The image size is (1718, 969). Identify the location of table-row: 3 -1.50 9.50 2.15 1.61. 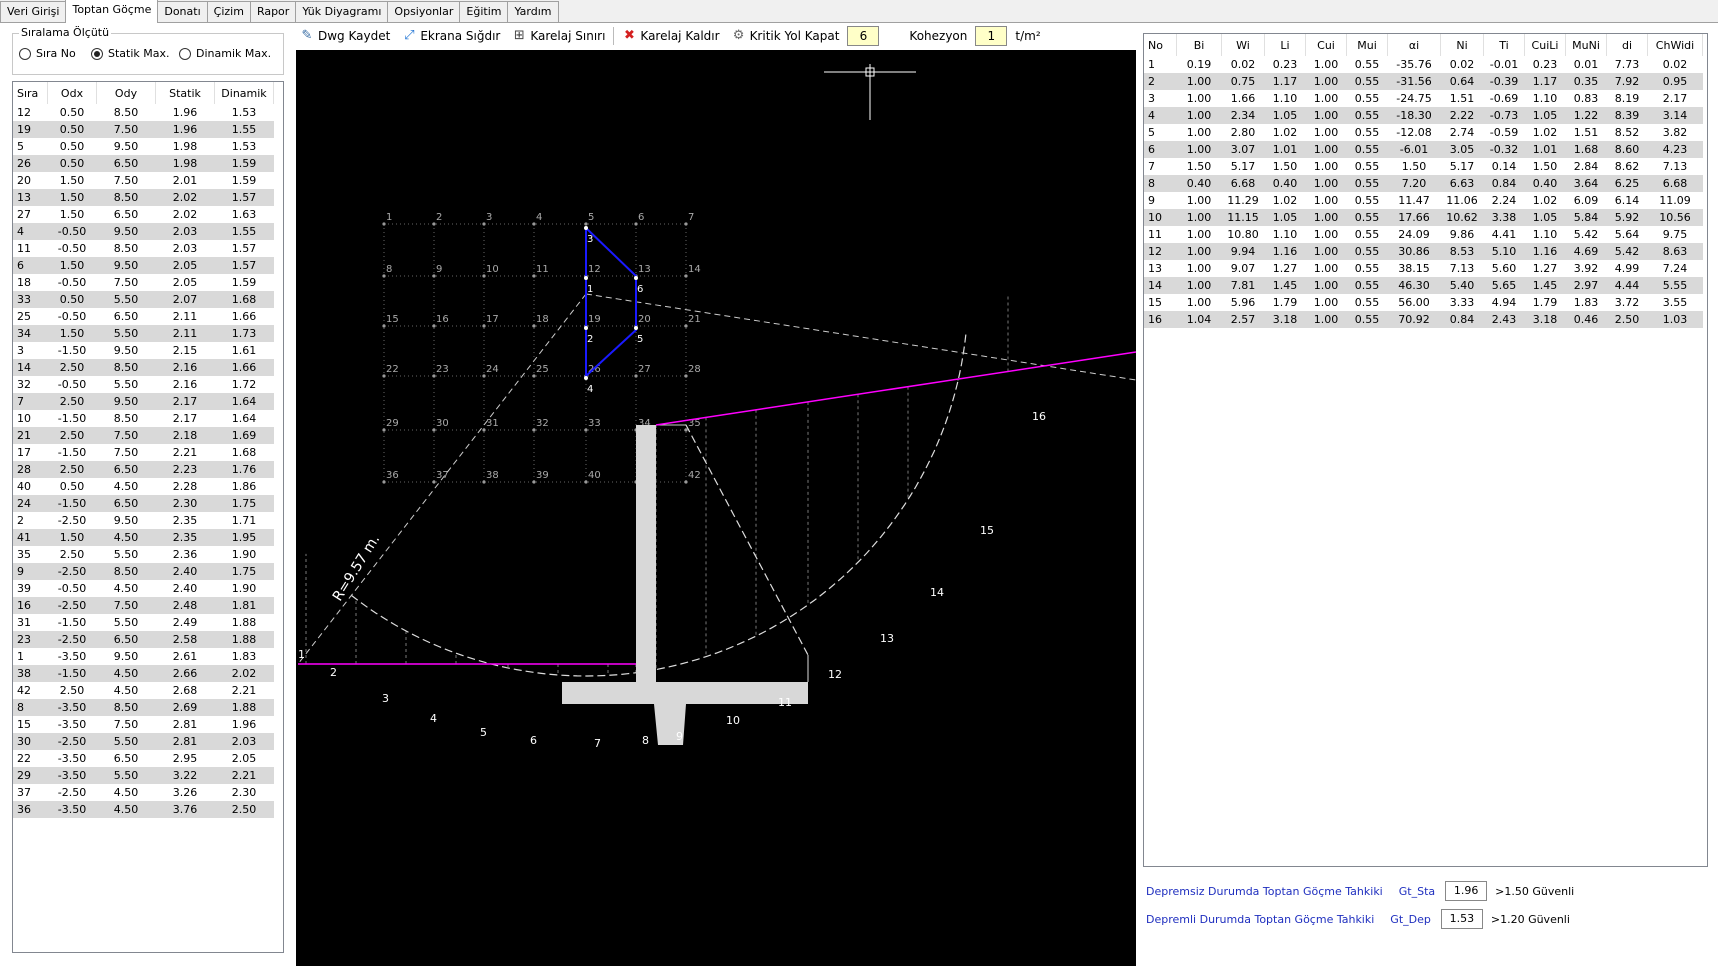
(143, 350).